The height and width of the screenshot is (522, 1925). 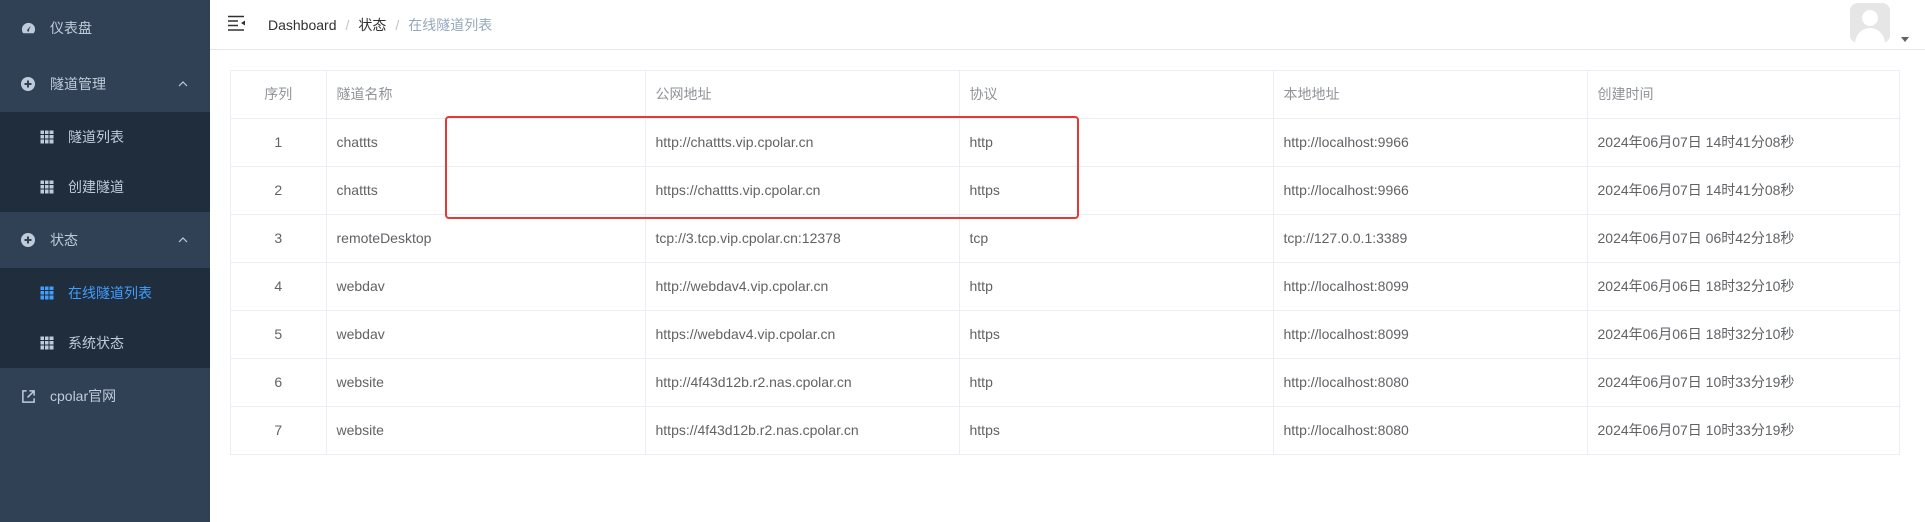 What do you see at coordinates (802, 190) in the screenshot?
I see `cell-public-url: https://chattts.vip.cpolar.cn` at bounding box center [802, 190].